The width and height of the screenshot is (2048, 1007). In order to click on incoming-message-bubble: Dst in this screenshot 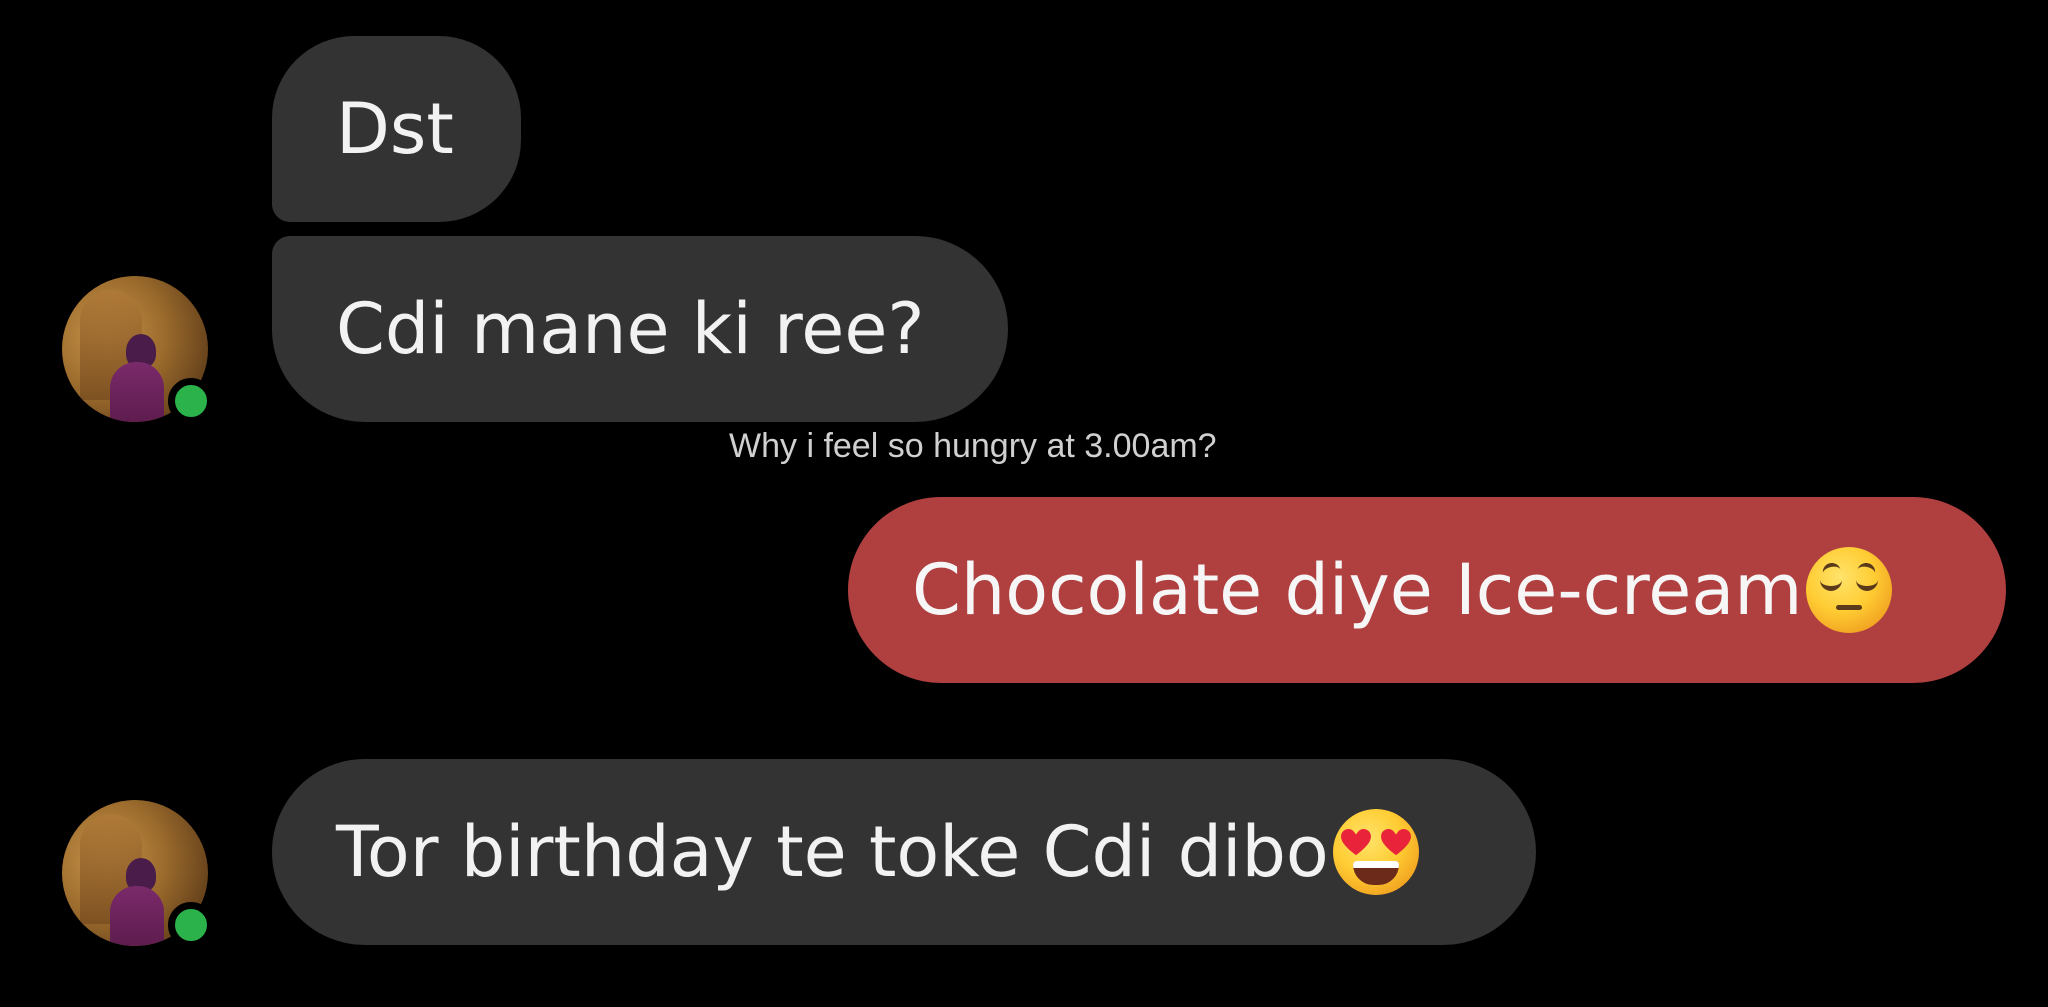, I will do `click(396, 129)`.